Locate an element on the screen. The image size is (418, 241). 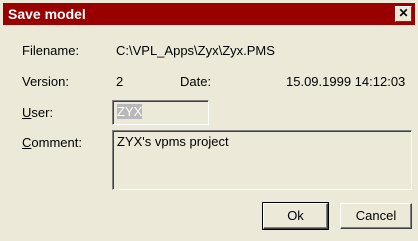
filename-label: Filename: is located at coordinates (51, 50).